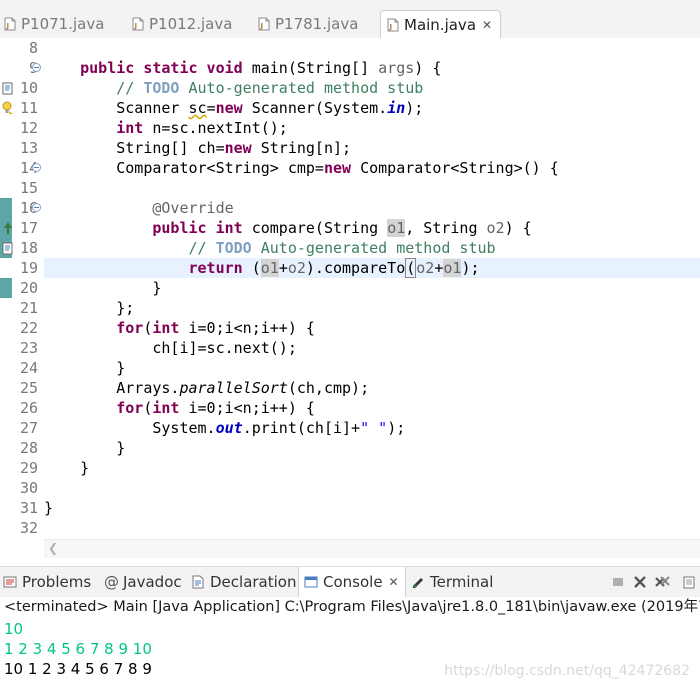 The image size is (700, 692). I want to click on code-line-29: 29 }, so click(350, 468).